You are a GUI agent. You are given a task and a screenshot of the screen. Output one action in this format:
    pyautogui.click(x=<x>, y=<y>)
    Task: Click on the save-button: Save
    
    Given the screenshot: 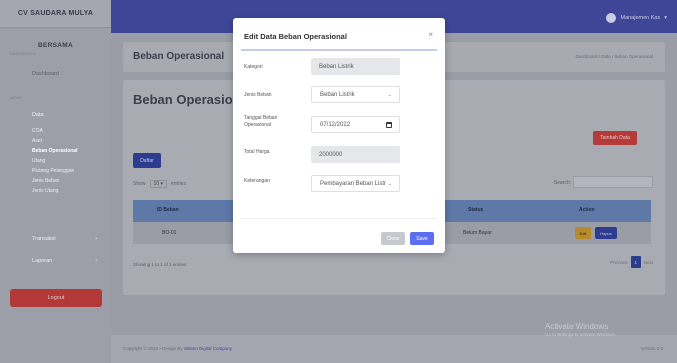 What is the action you would take?
    pyautogui.click(x=422, y=238)
    